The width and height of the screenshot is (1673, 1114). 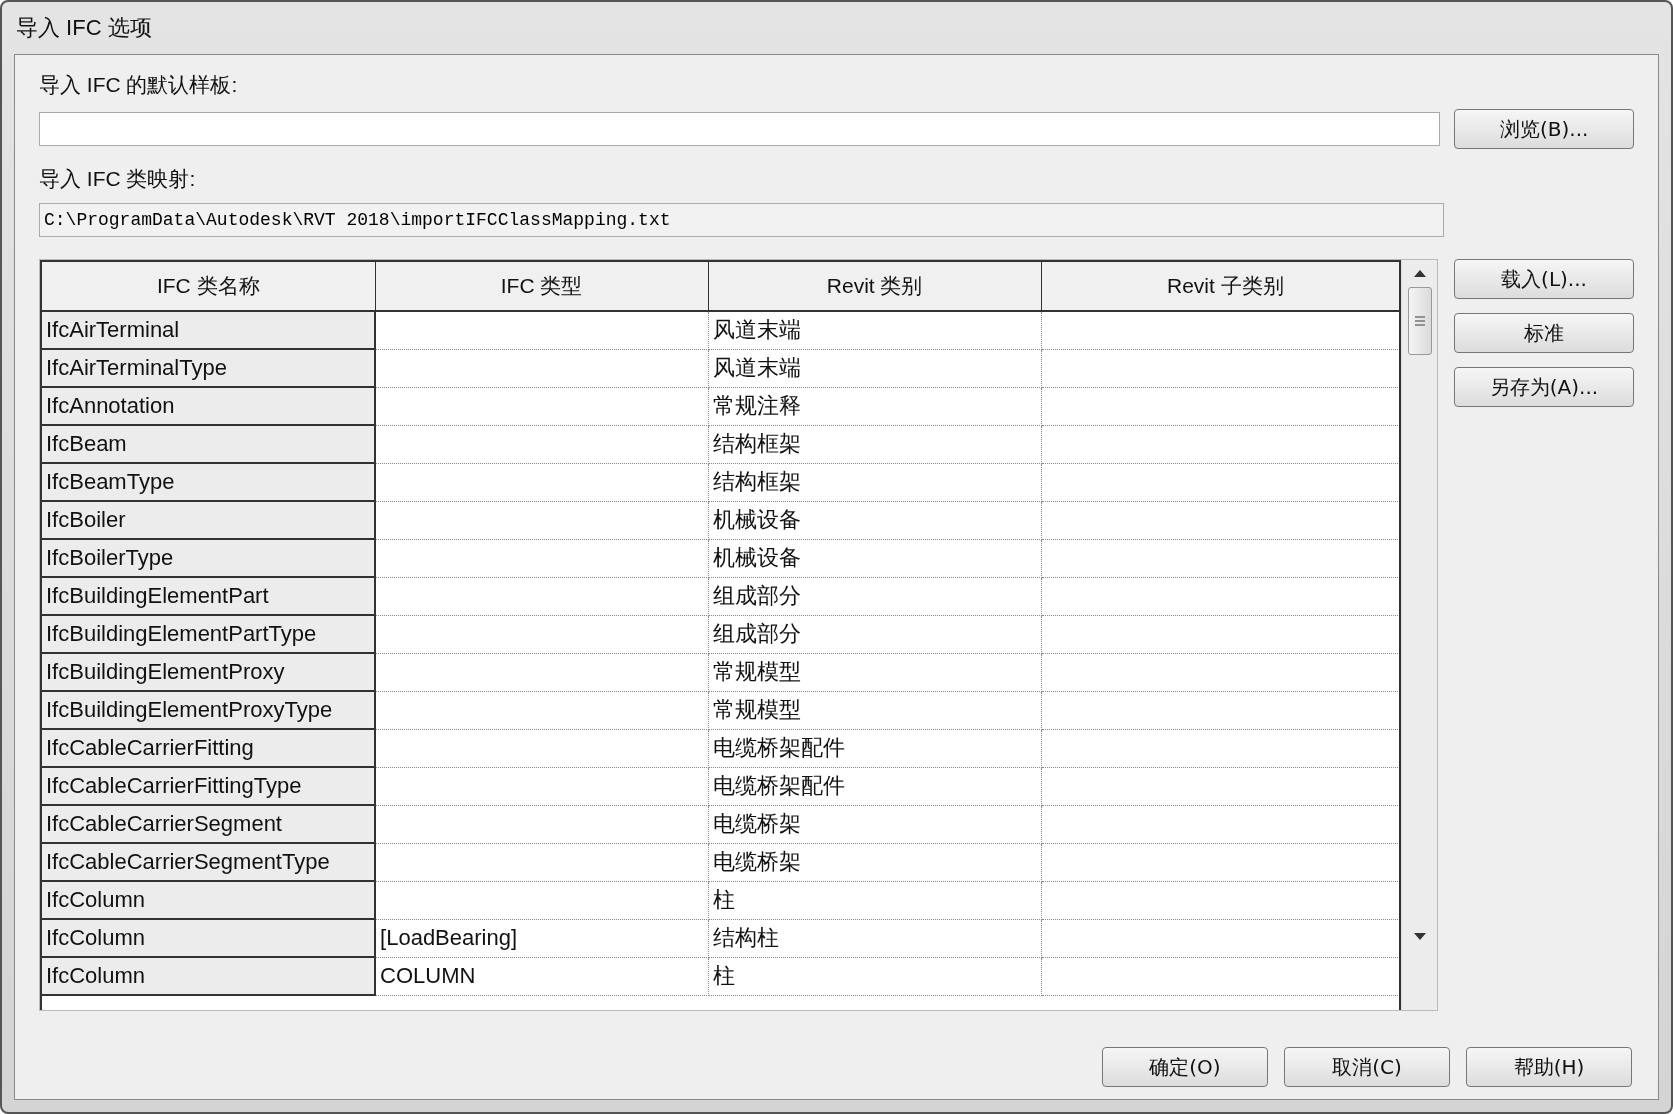 I want to click on table-cell: IfcCableCarrierFitting, so click(x=209, y=748).